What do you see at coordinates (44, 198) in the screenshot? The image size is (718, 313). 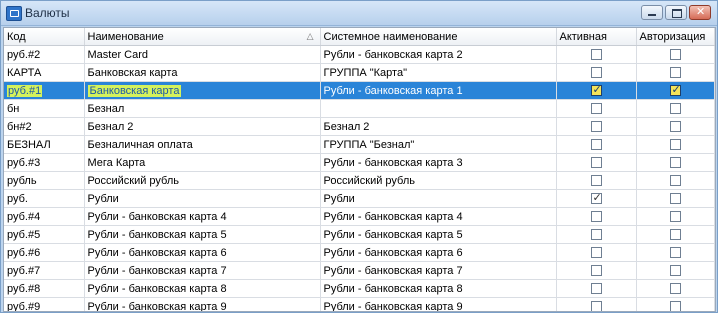 I see `cell-code: руб.` at bounding box center [44, 198].